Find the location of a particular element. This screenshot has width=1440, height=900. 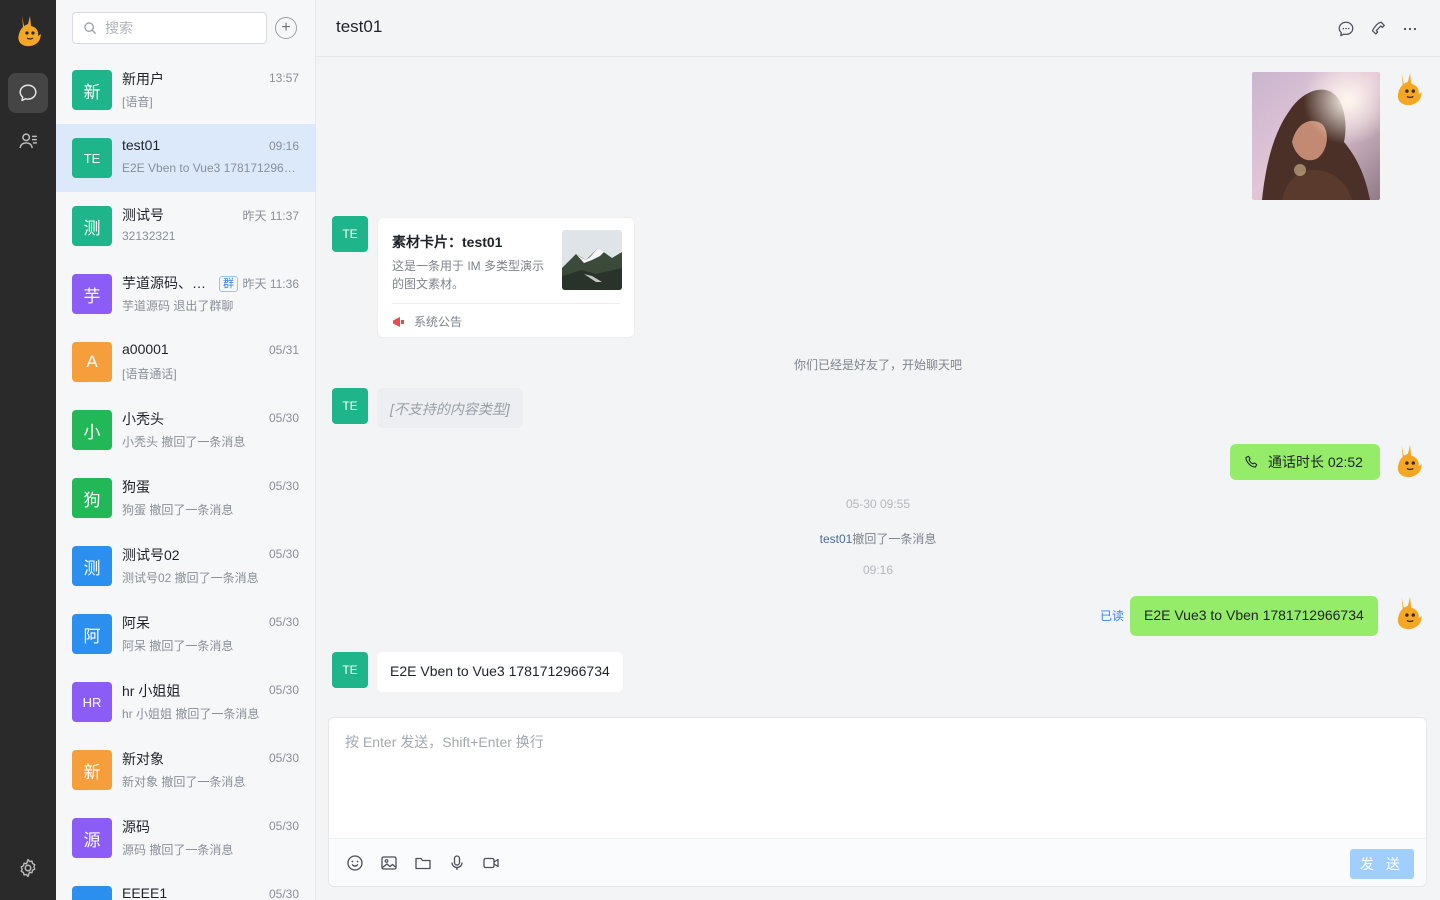

call-record-message: 通话时长 02:52 is located at coordinates (1305, 462).